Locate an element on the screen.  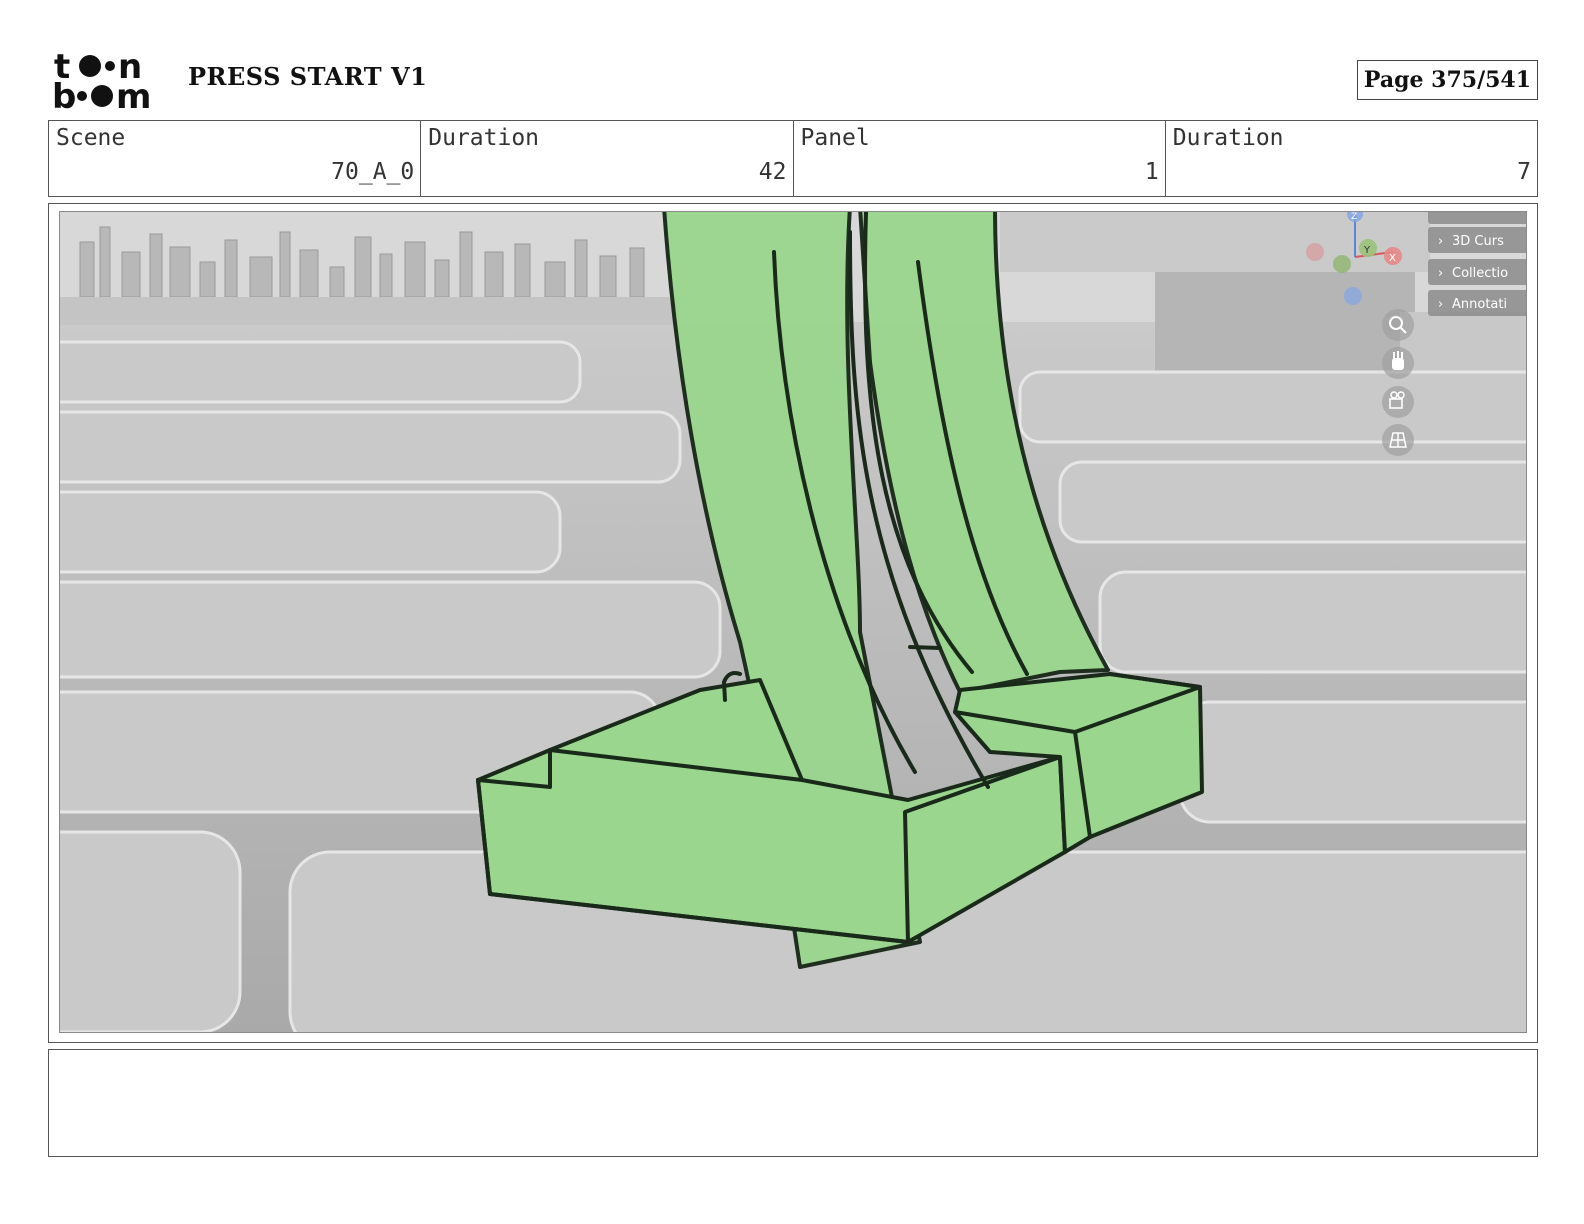
menu-item-annotation-label: Annotati is located at coordinates (1479, 304).